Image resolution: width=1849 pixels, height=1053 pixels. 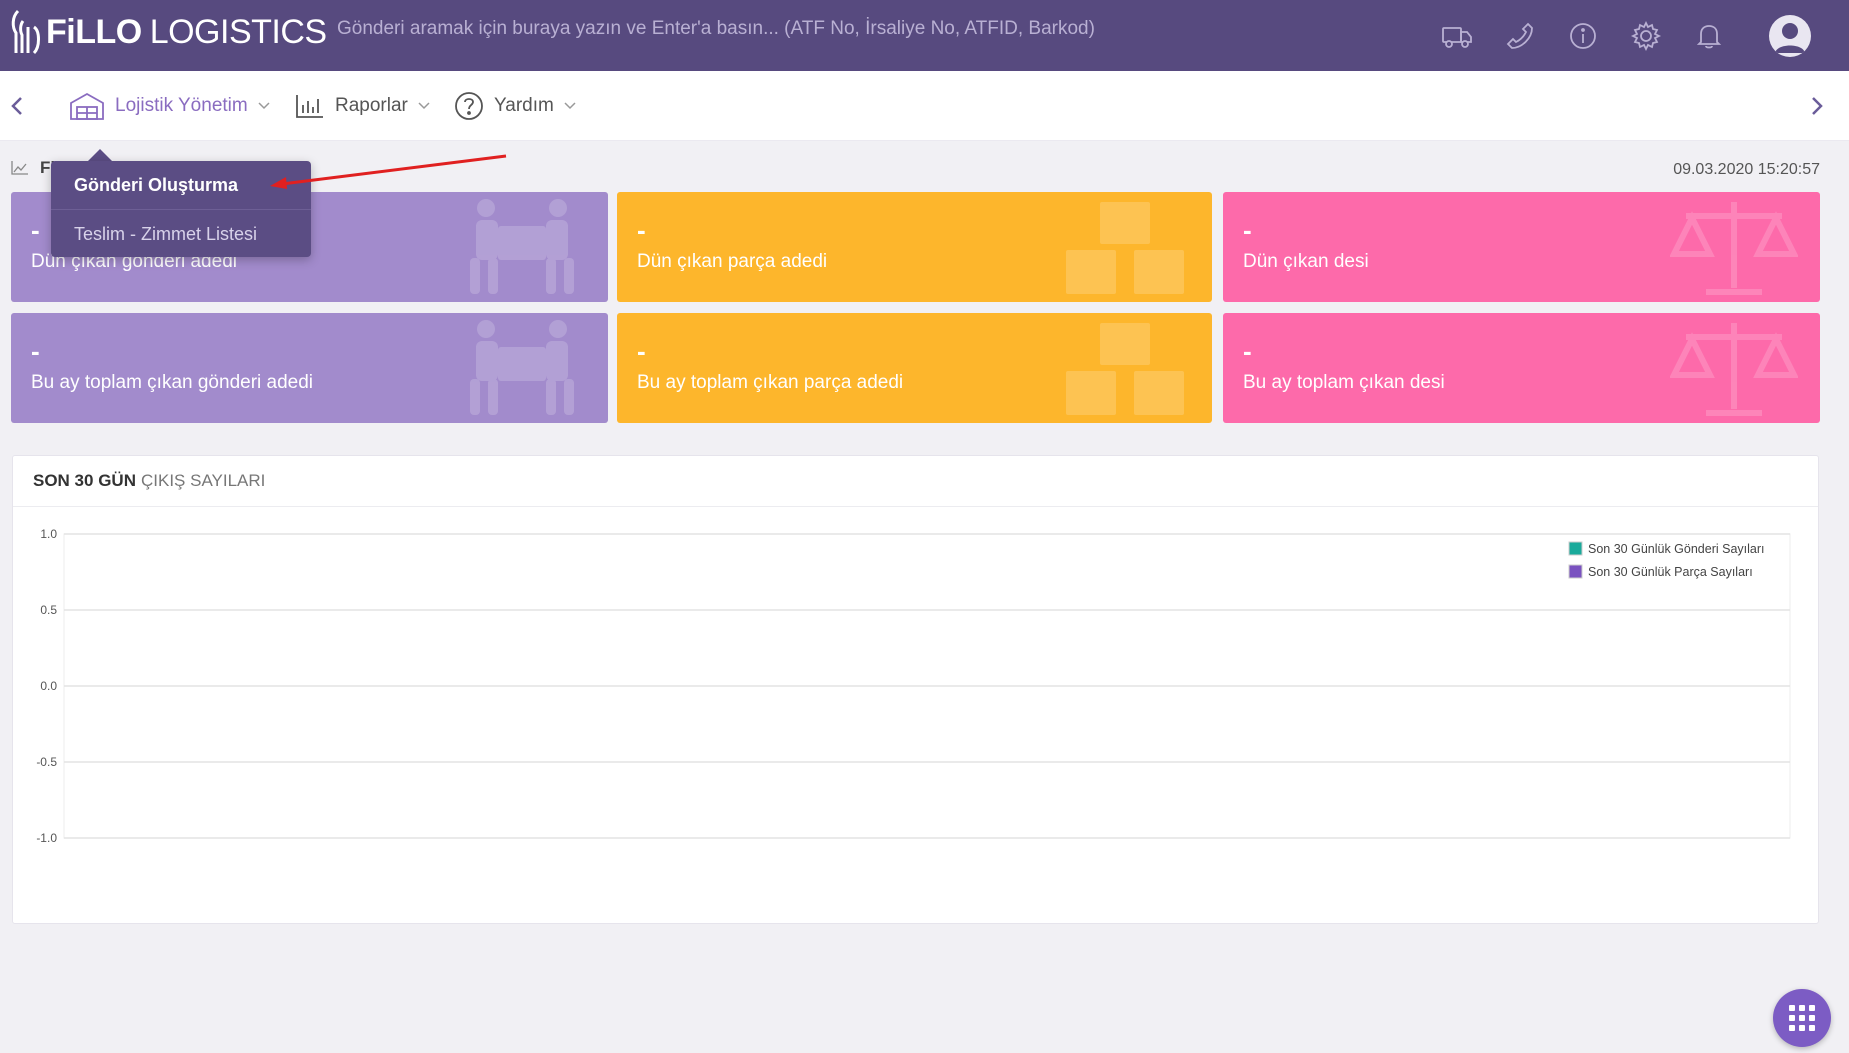 I want to click on info-icon, so click(x=1583, y=36).